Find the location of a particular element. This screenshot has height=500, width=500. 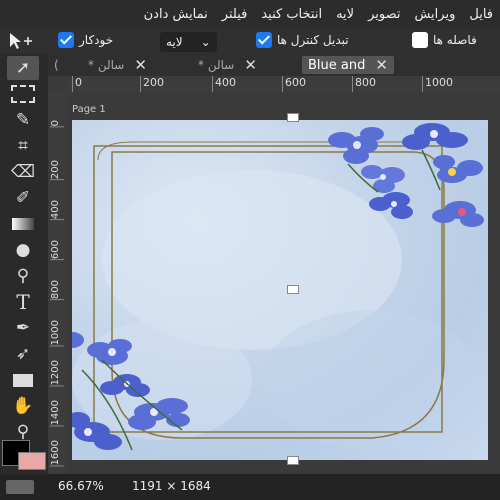

tool-panel: ➚ ✎ ⌗ ⌫ ✐ ● ⚲ T ✒ ➶ ✋ ⚲ is located at coordinates (24, 264).